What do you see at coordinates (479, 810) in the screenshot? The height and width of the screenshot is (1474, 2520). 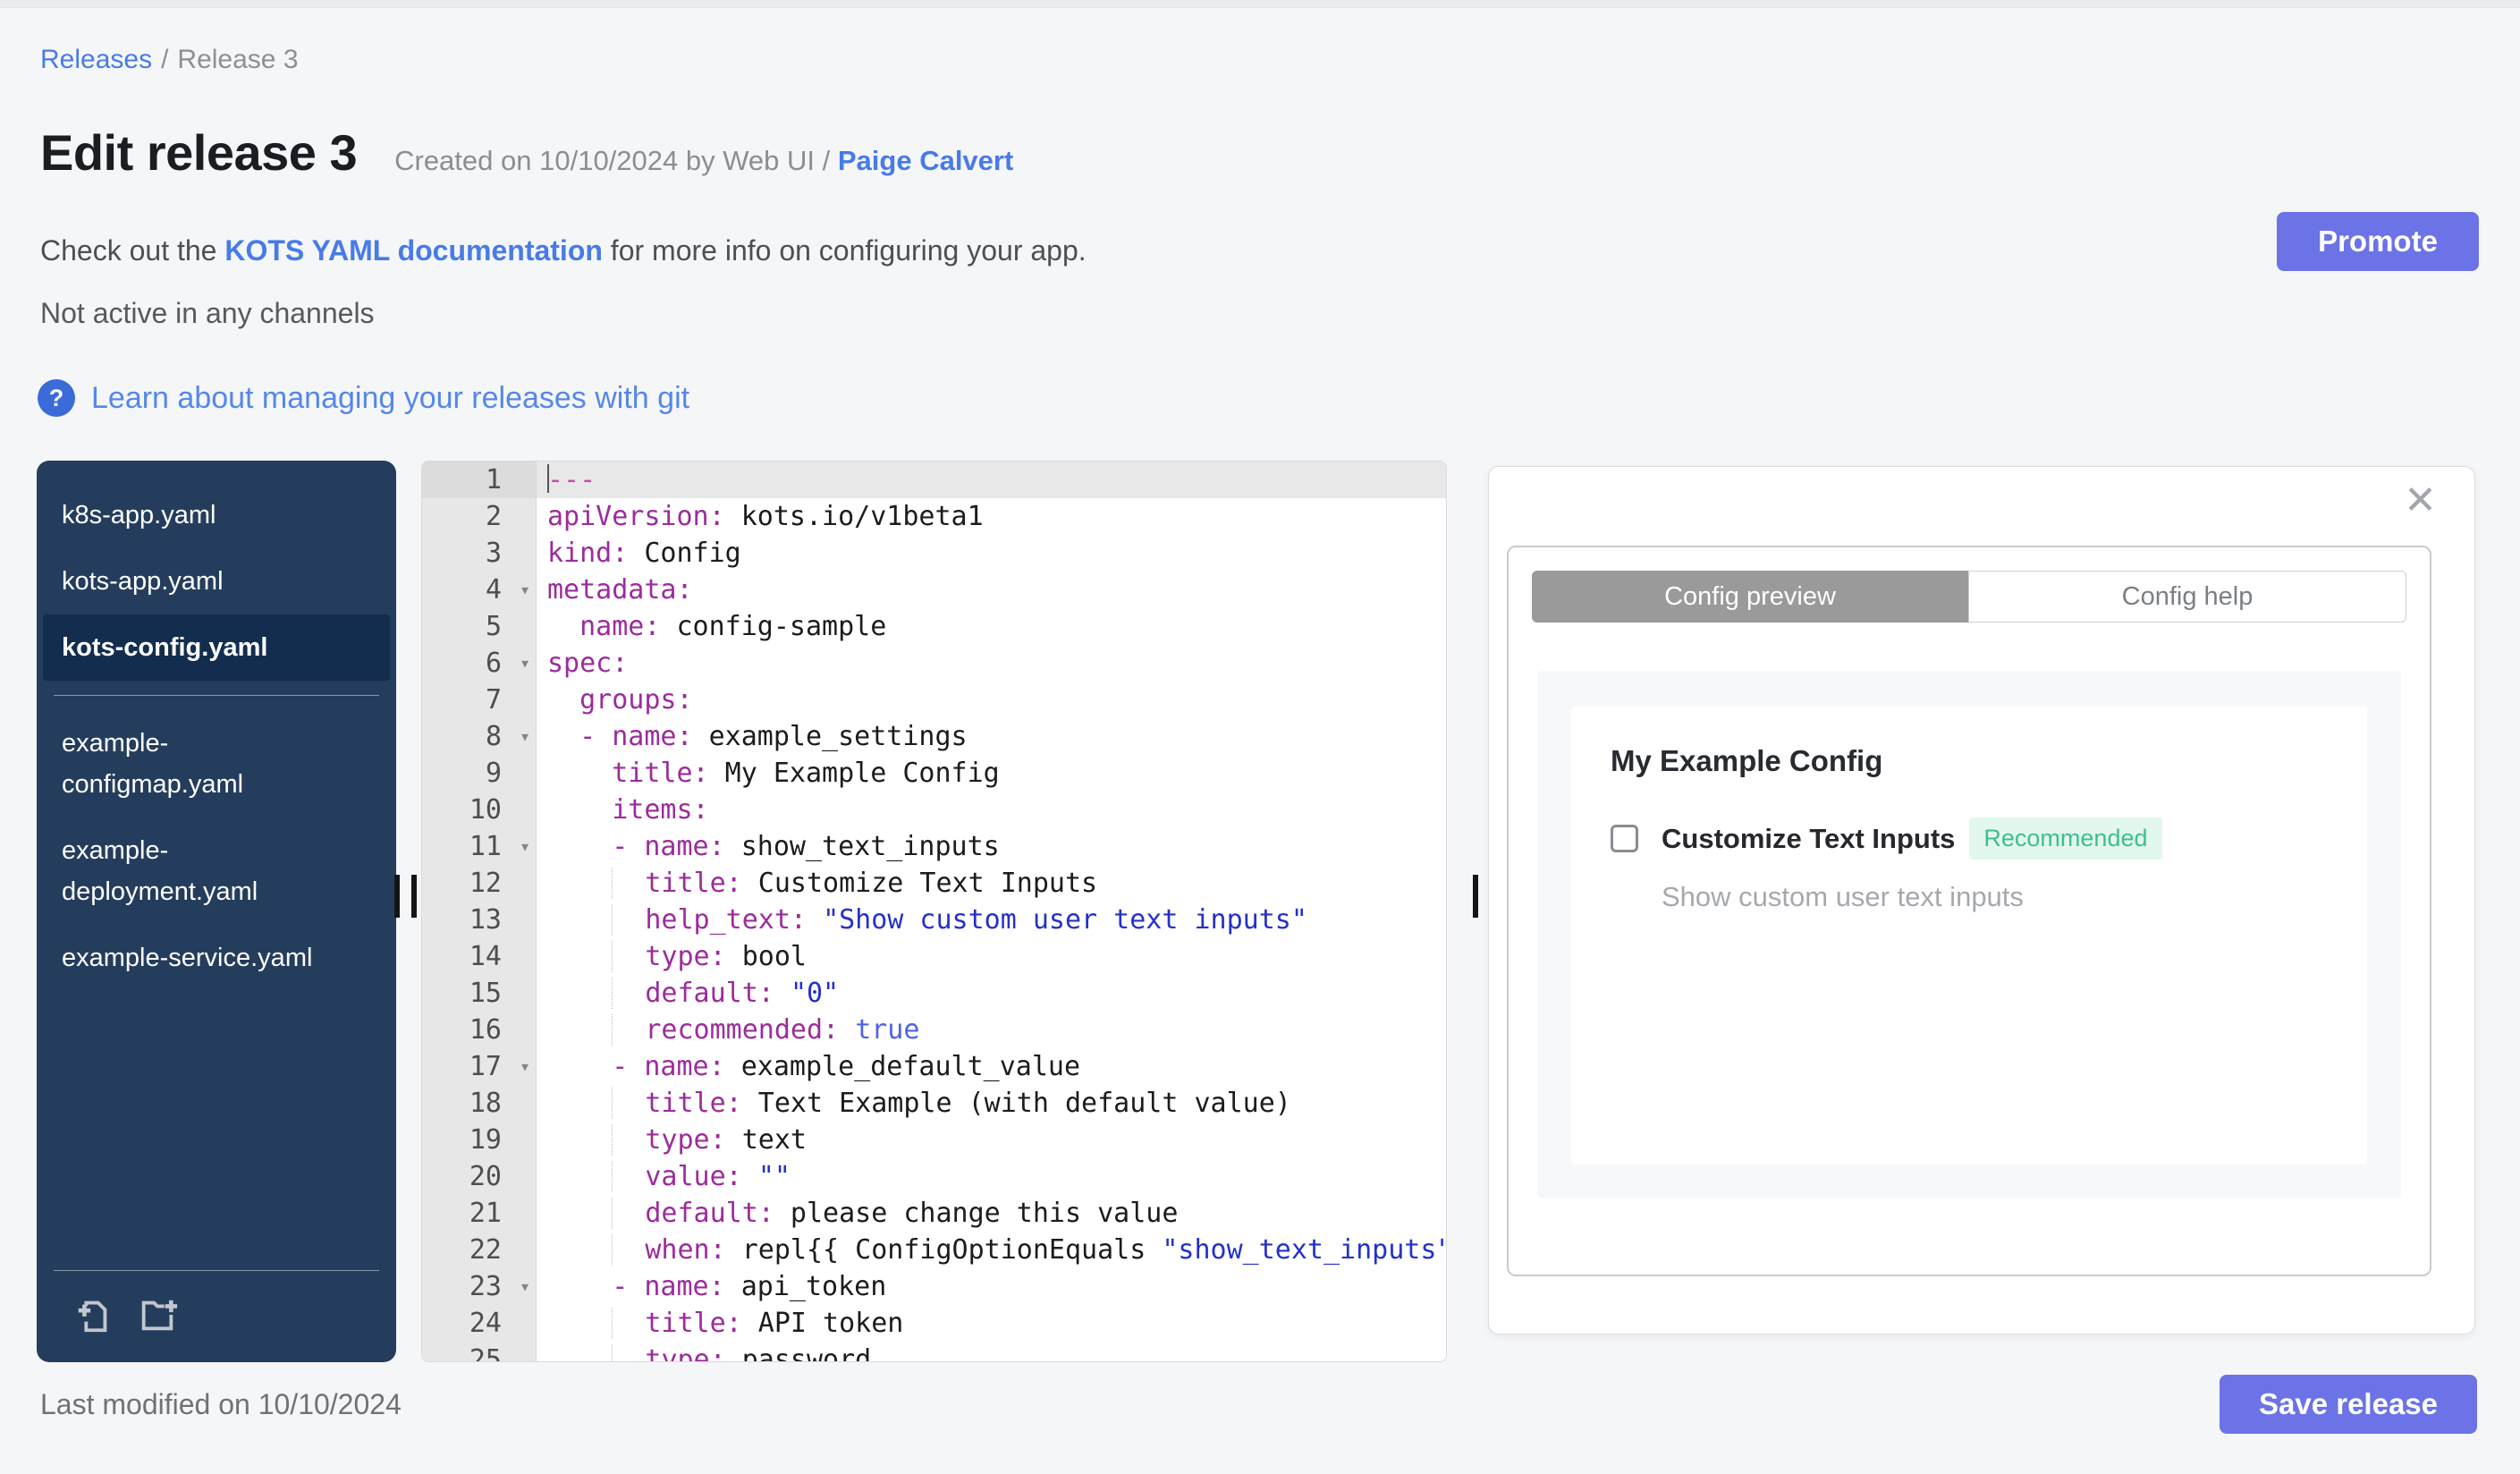 I see `gutter-cell: 10` at bounding box center [479, 810].